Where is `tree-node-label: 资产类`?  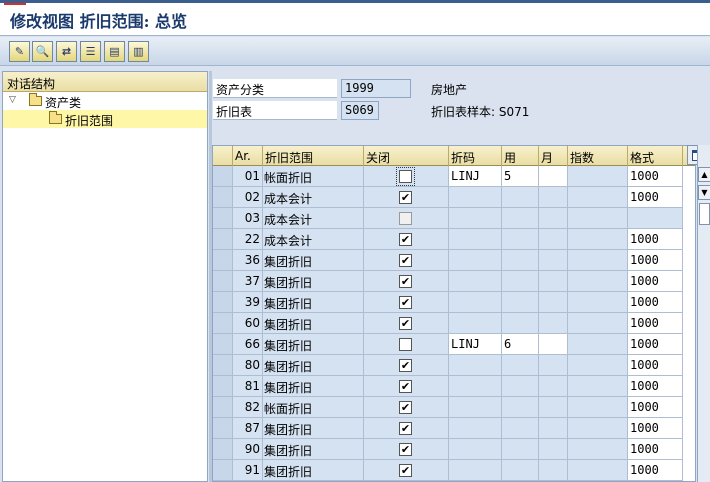
tree-node-label: 资产类 is located at coordinates (63, 103).